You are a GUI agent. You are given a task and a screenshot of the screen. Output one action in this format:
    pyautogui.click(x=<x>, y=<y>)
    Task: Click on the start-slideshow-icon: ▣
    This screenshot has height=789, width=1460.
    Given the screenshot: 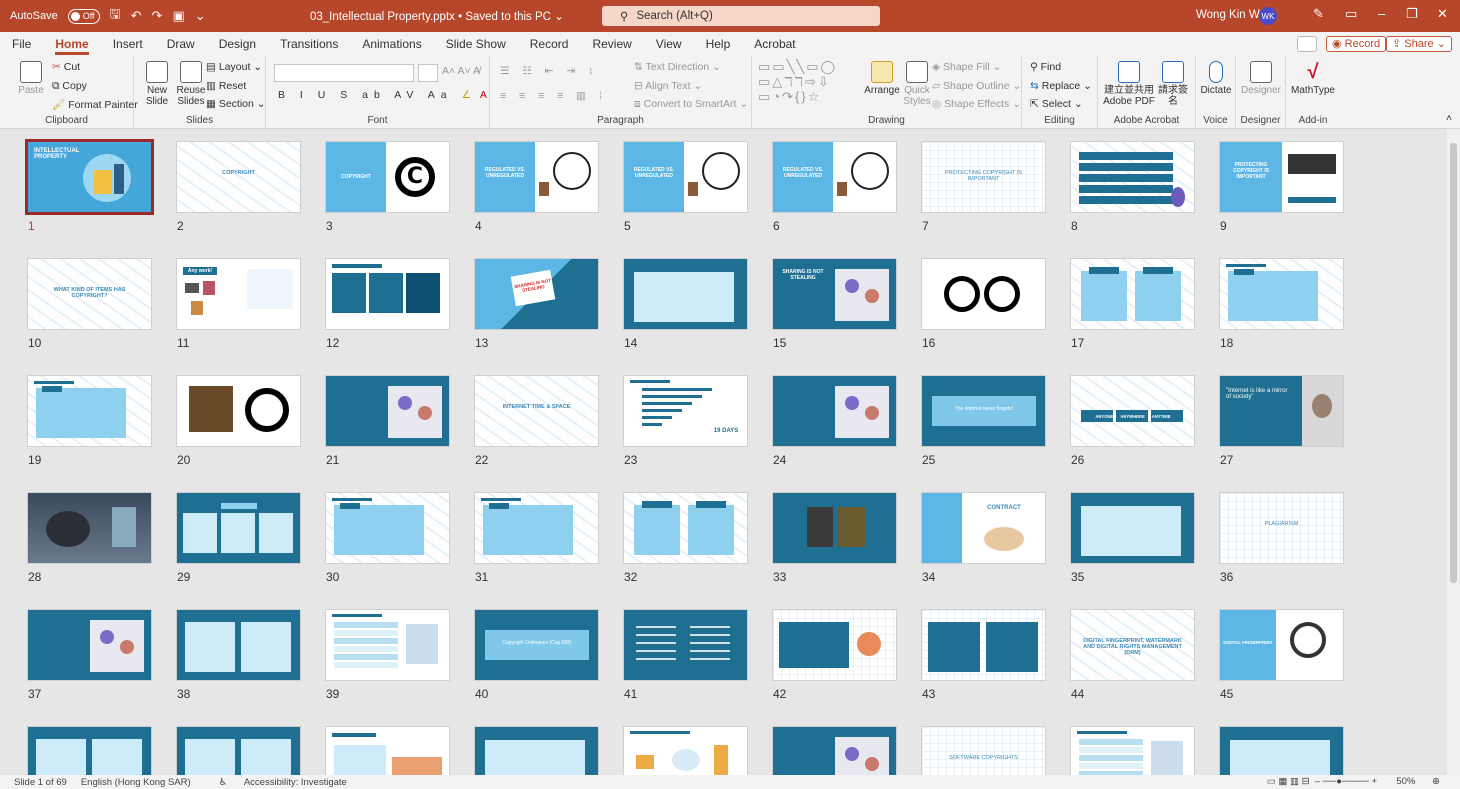 What is the action you would take?
    pyautogui.click(x=178, y=16)
    